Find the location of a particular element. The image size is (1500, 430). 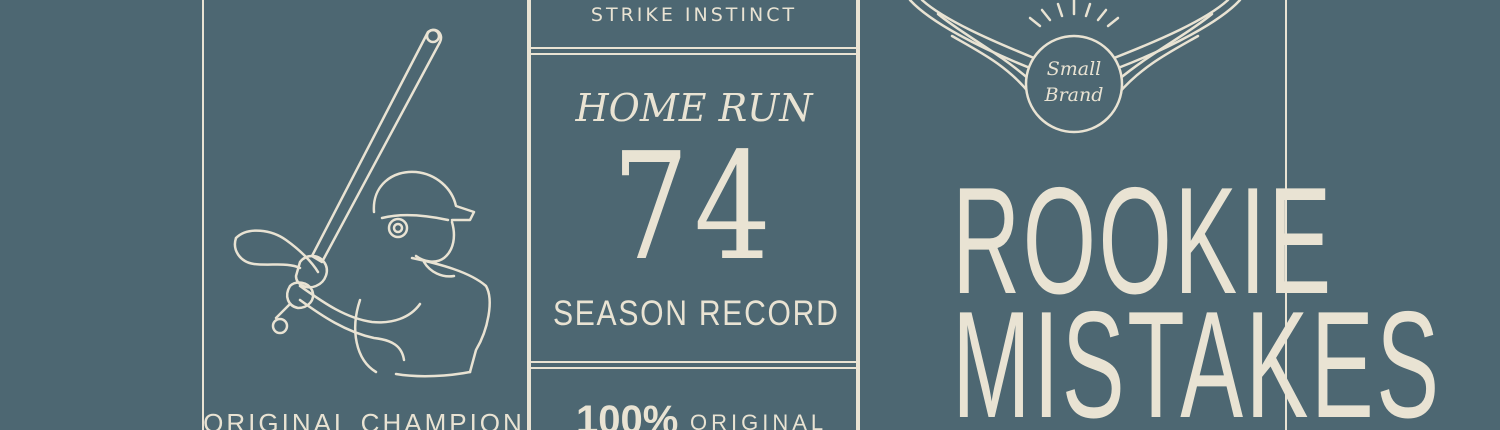

record-caption: SEASON RECORD is located at coordinates (696, 313).